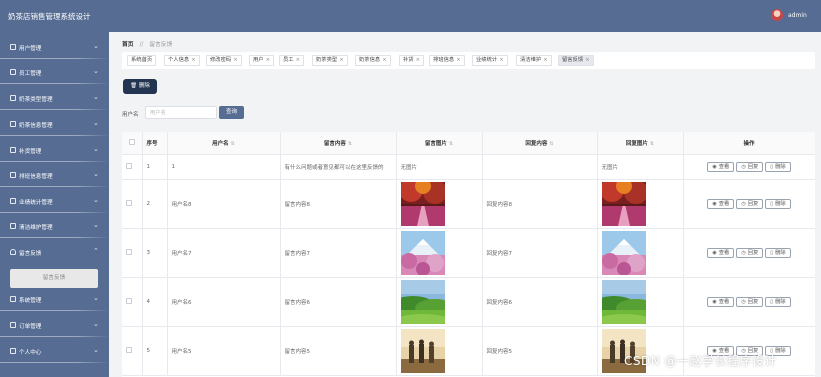 The height and width of the screenshot is (377, 821). Describe the element at coordinates (13, 124) in the screenshot. I see `grid-icon` at that location.